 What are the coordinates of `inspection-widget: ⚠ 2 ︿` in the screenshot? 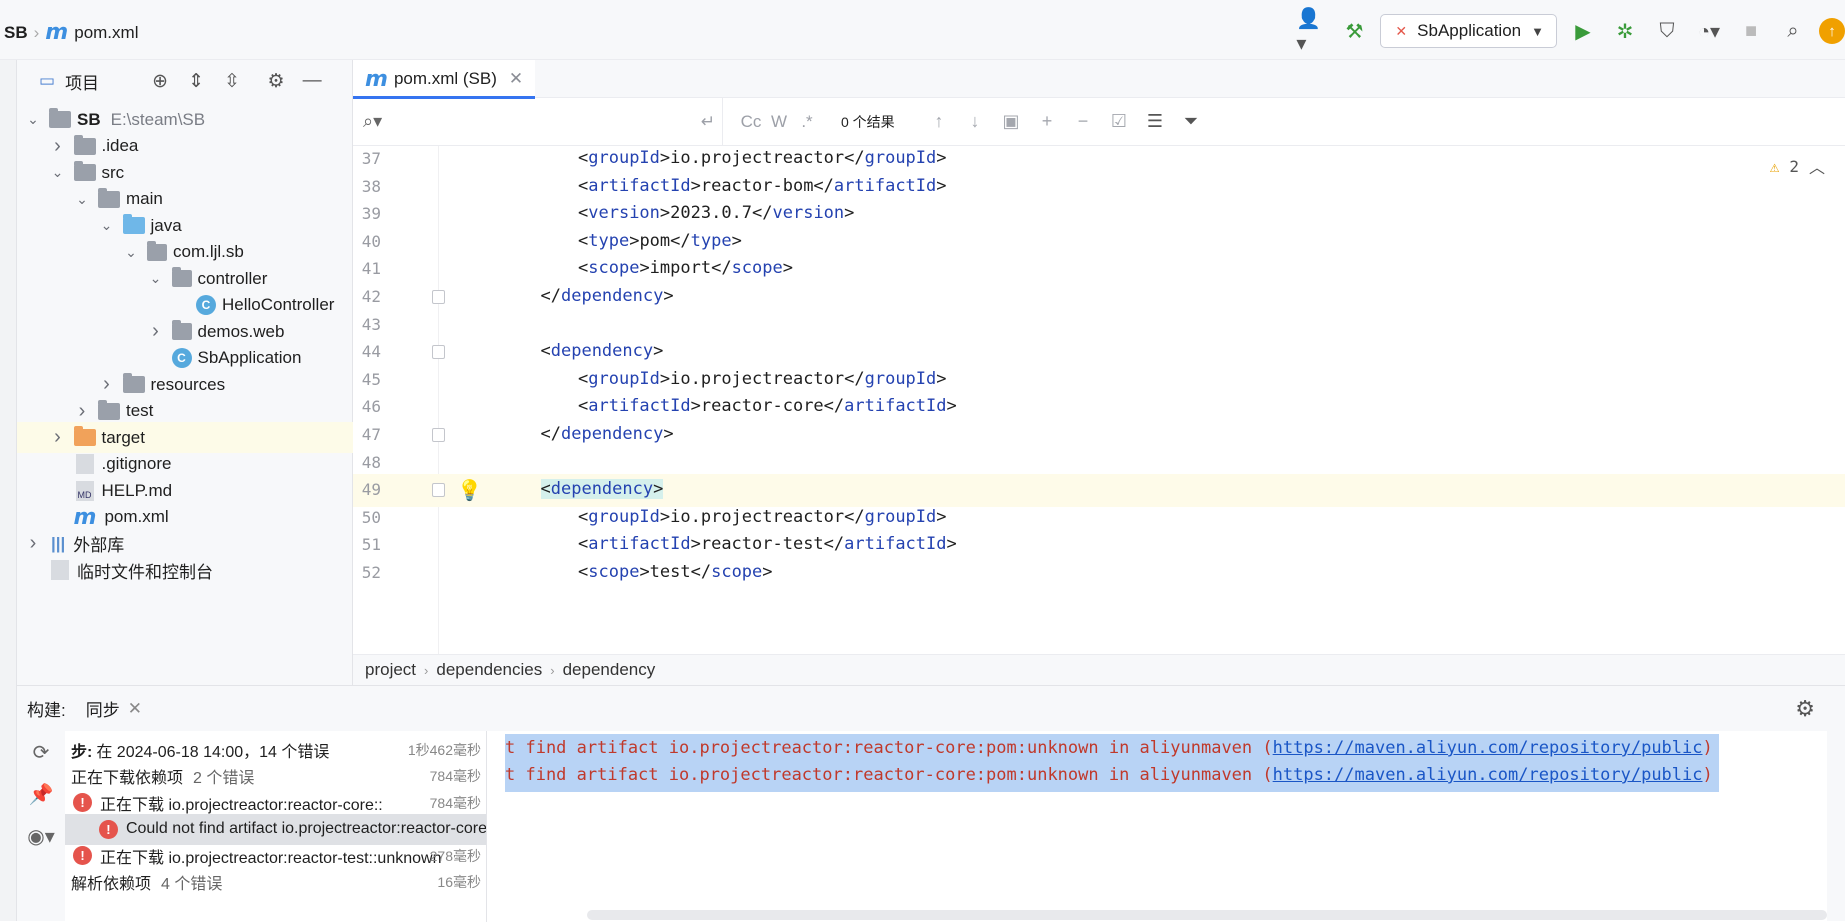 It's located at (1797, 166).